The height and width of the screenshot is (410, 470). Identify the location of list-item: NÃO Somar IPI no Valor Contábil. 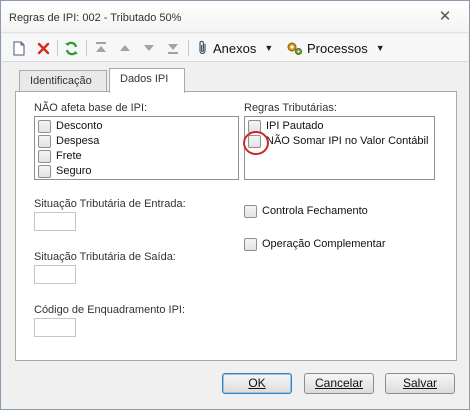
(336, 142).